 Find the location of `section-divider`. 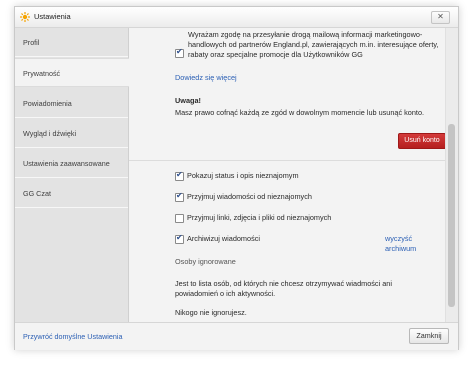

section-divider is located at coordinates (287, 160).